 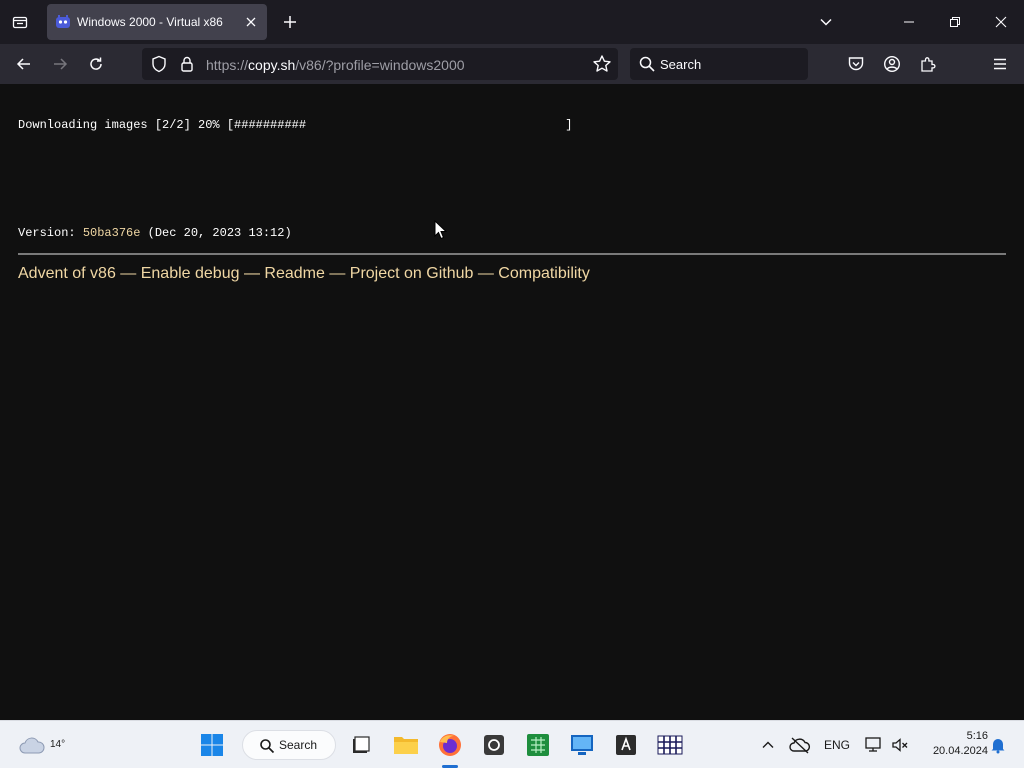 What do you see at coordinates (294, 273) in the screenshot?
I see `link-readme: Readme` at bounding box center [294, 273].